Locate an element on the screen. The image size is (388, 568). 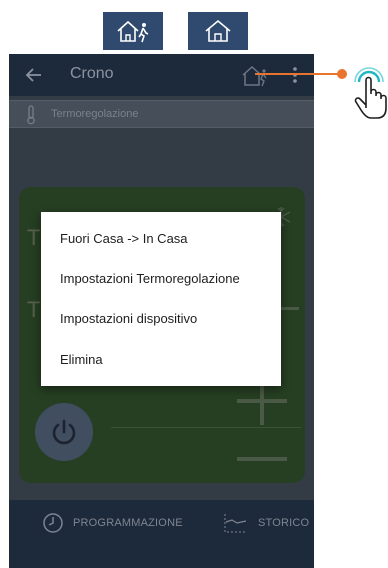
menu-item-impostazioni-termoregolazione: Impostazioni Termoregolazione is located at coordinates (150, 278).